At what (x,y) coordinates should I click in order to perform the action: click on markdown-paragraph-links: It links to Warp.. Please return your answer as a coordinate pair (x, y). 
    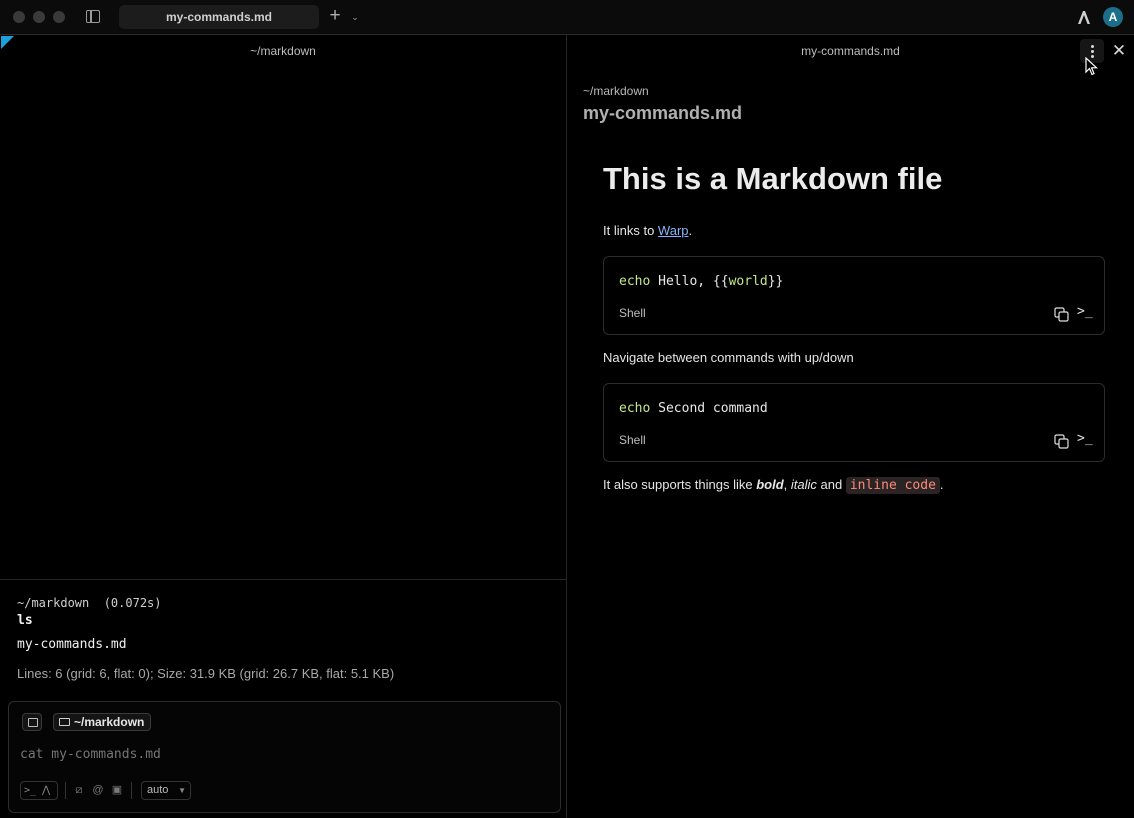
    Looking at the image, I should click on (647, 230).